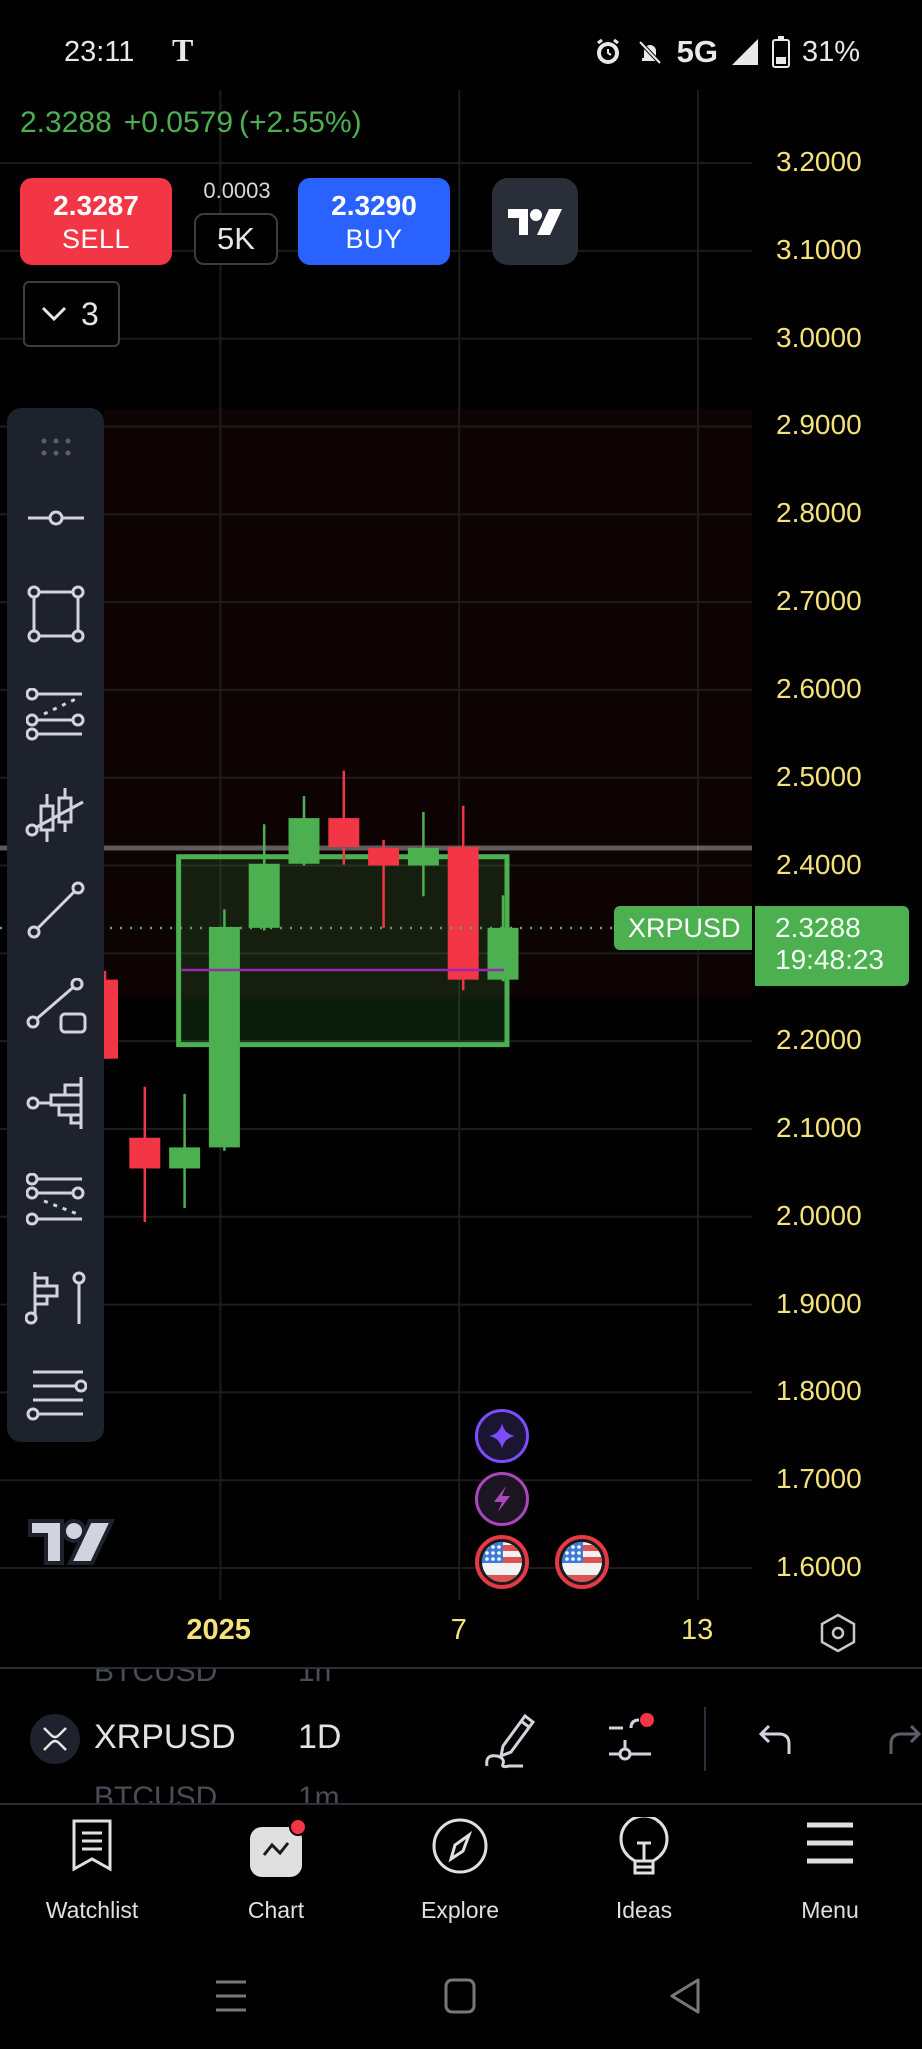 The image size is (922, 2049). I want to click on drag-handle-icon, so click(55, 447).